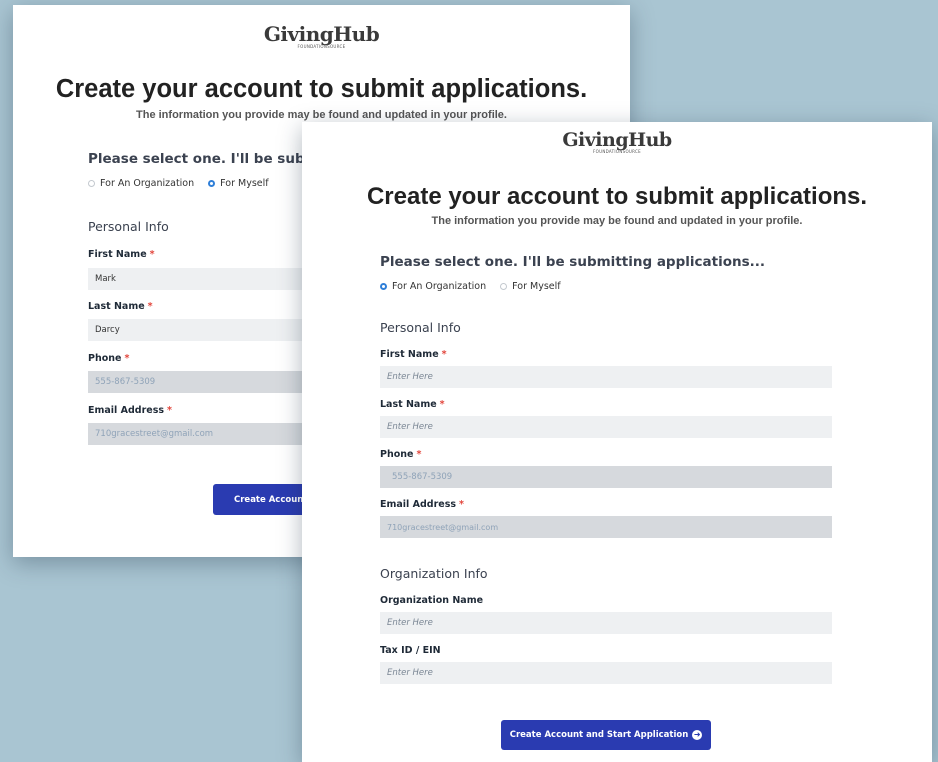 The width and height of the screenshot is (938, 762). What do you see at coordinates (606, 735) in the screenshot?
I see `create-account-button: Create Account and Start Application ➜` at bounding box center [606, 735].